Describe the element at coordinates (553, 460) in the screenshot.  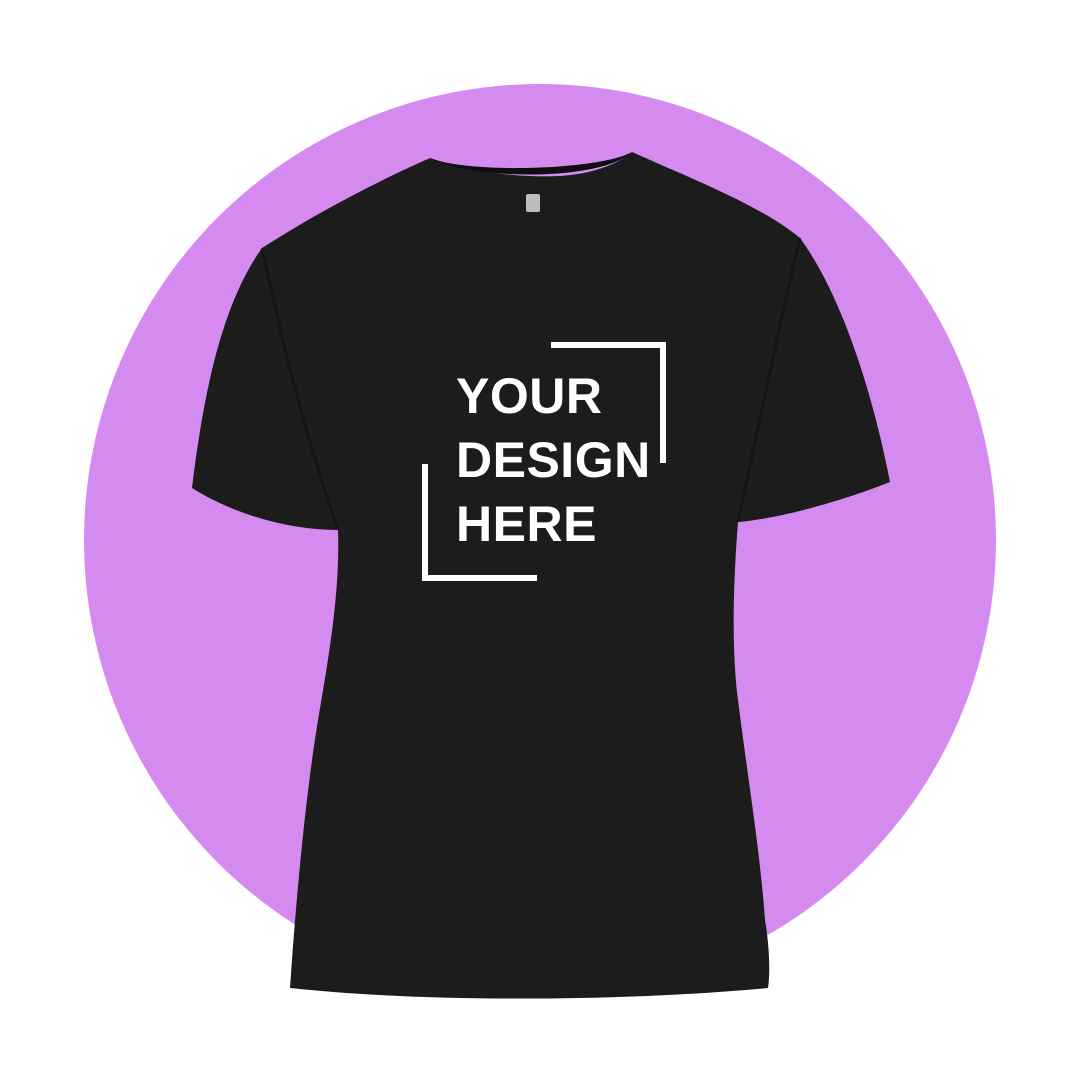
I see `print-line-2: DESIGN` at that location.